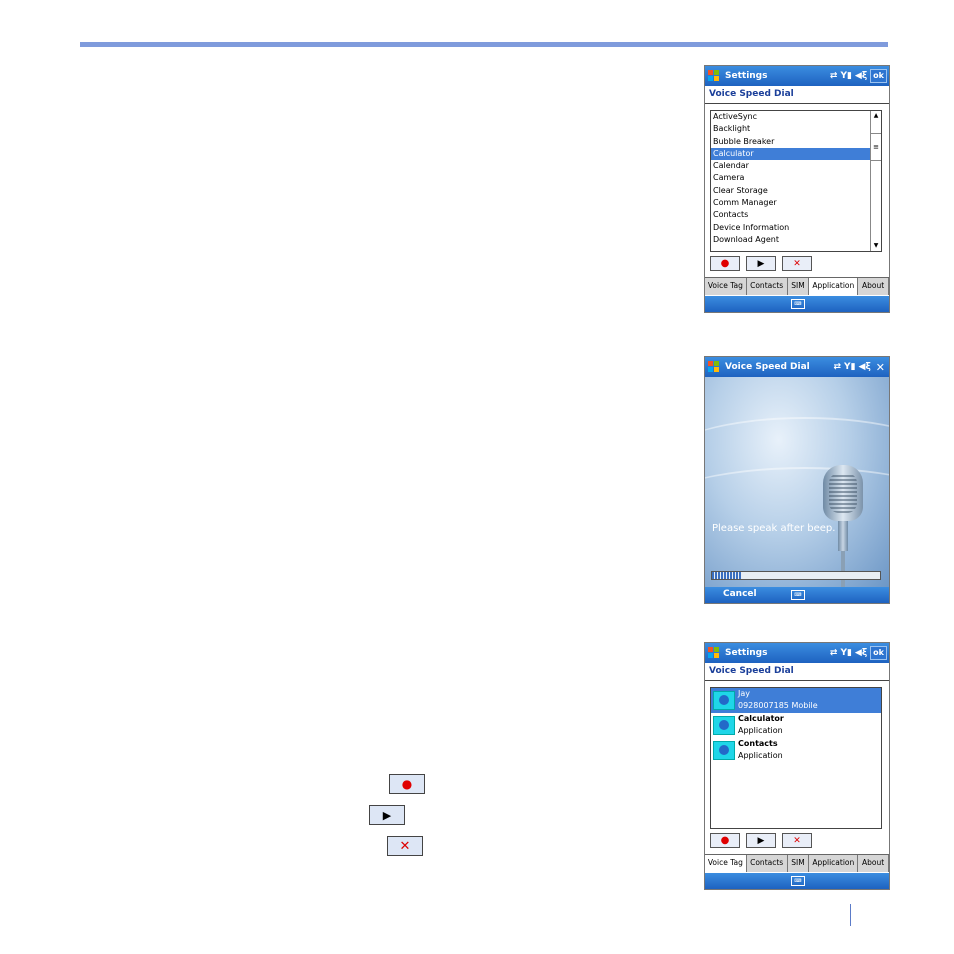  Describe the element at coordinates (880, 367) in the screenshot. I see `close-icon: ✕` at that location.